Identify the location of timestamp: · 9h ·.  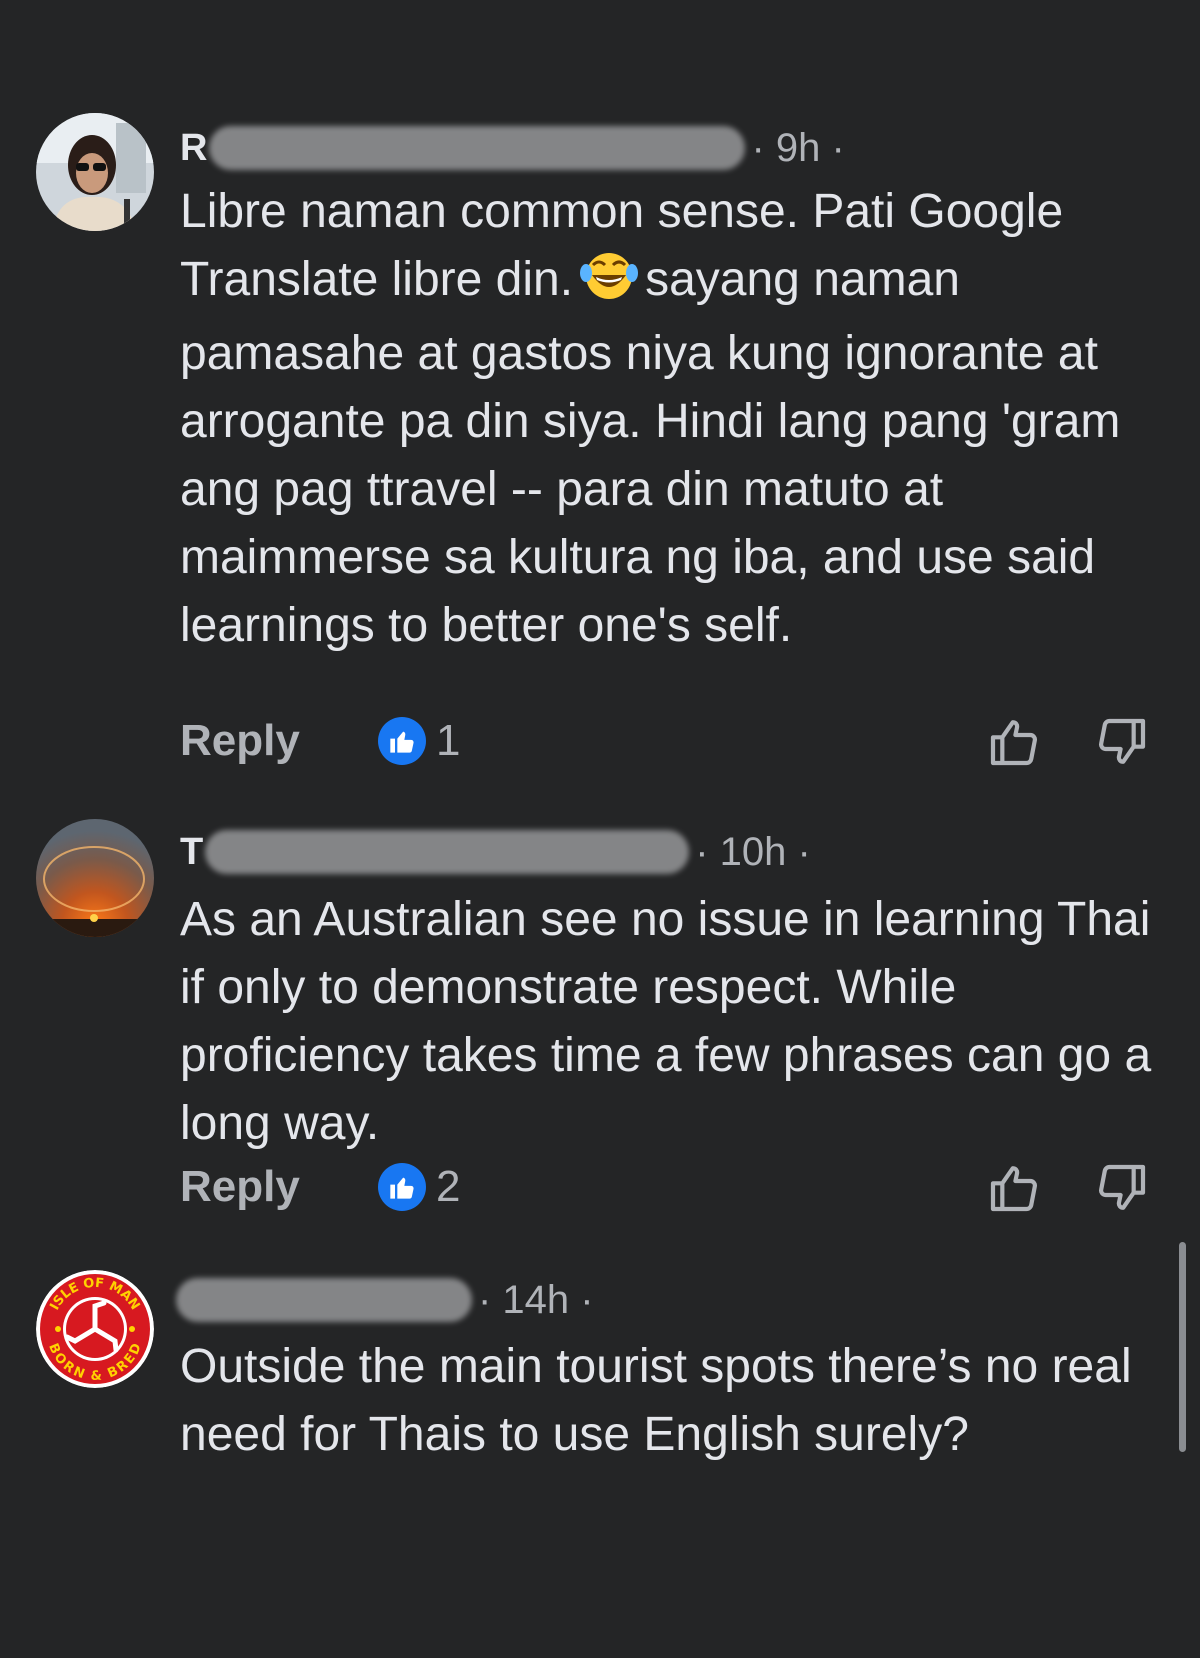
(797, 148).